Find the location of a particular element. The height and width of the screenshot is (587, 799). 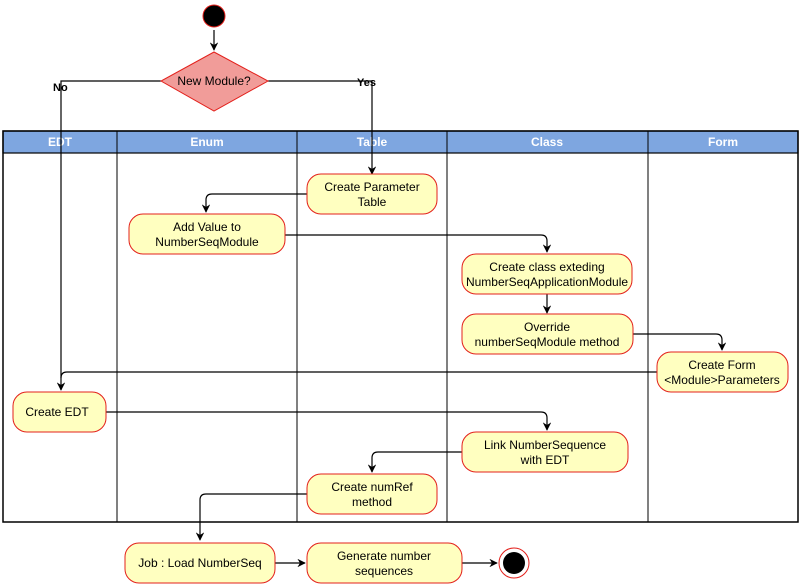

edge-override-to-form is located at coordinates (680, 342).